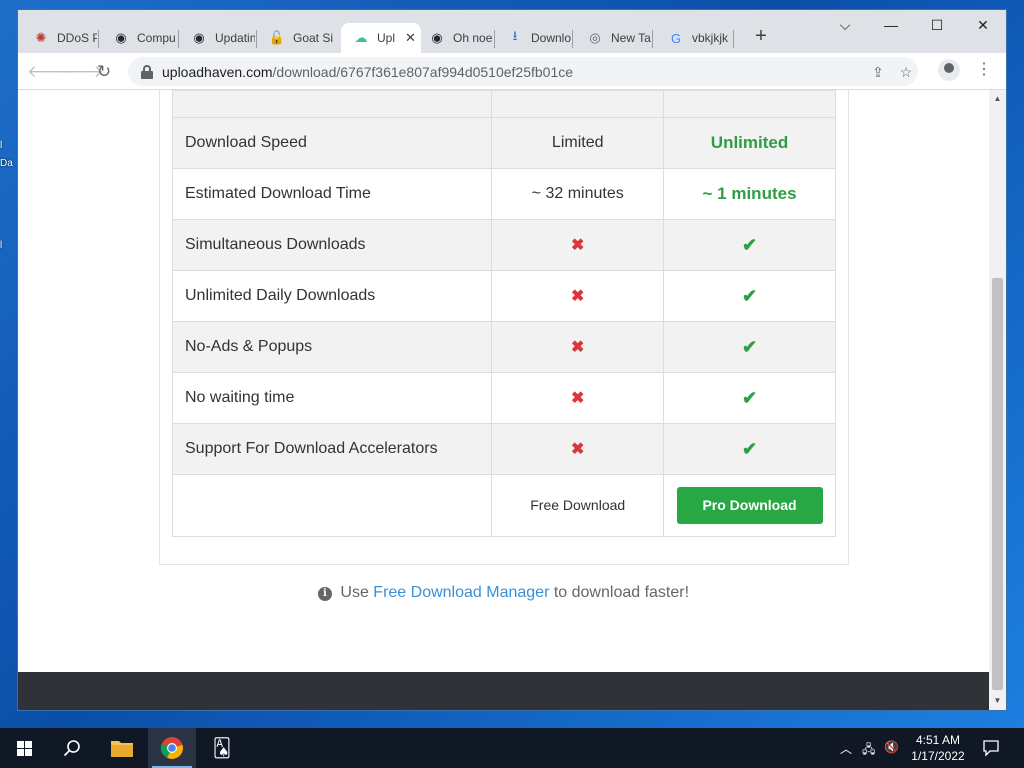  What do you see at coordinates (277, 37) in the screenshot?
I see `lock-favicon-icon: 🔓` at bounding box center [277, 37].